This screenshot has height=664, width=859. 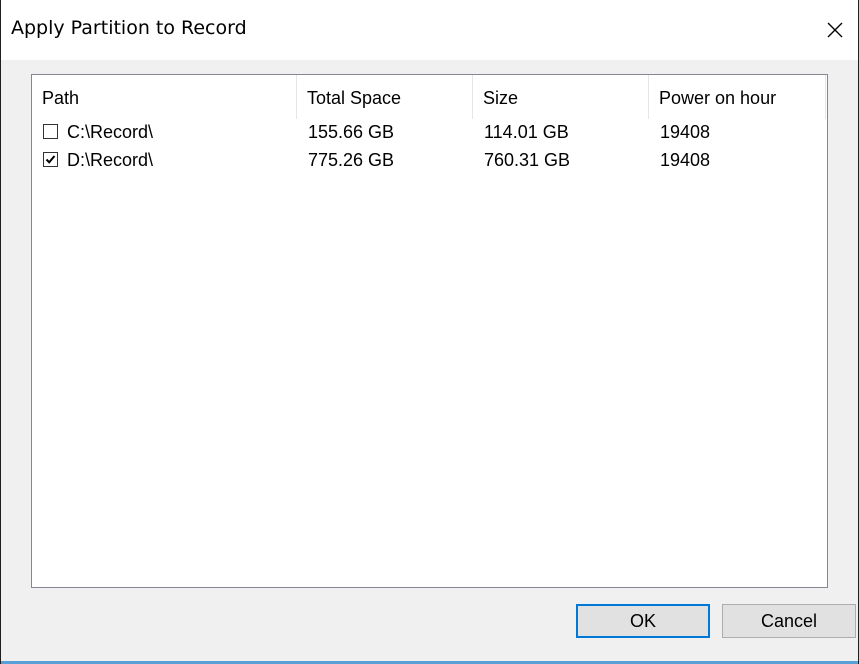 I want to click on cell-path: D:\Record\, so click(x=110, y=160).